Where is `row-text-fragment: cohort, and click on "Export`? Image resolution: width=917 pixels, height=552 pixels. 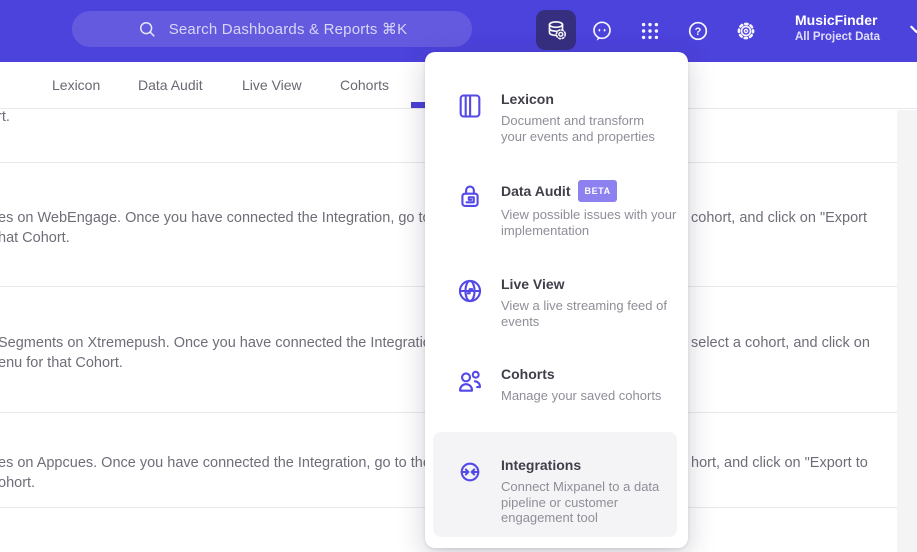 row-text-fragment: cohort, and click on "Export is located at coordinates (779, 218).